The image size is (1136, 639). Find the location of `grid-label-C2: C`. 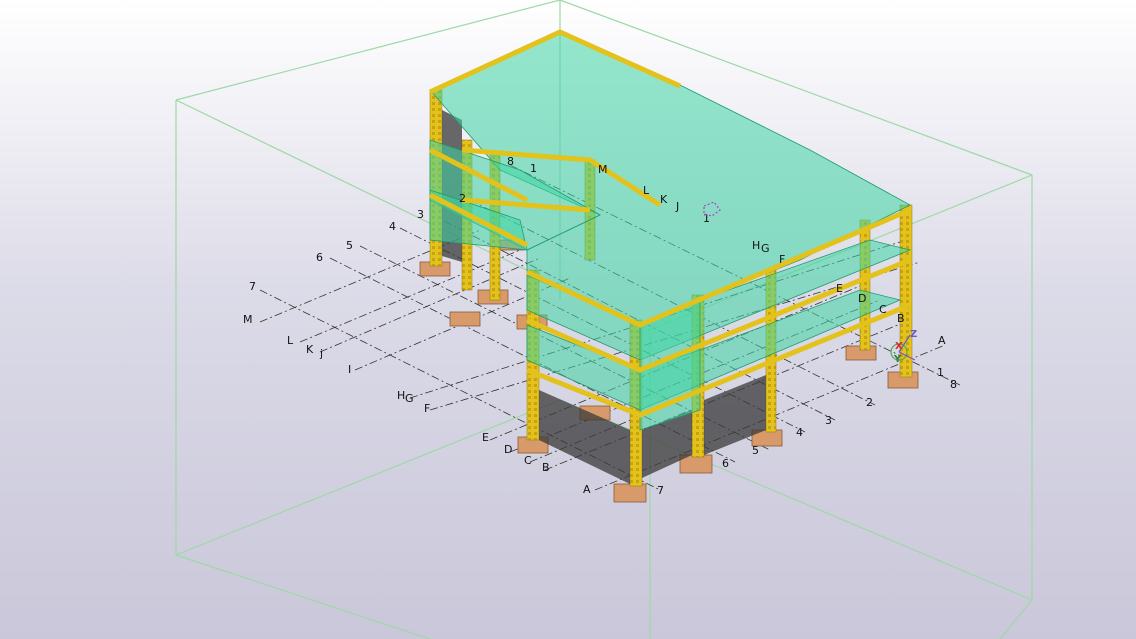

grid-label-C2: C is located at coordinates (528, 460).